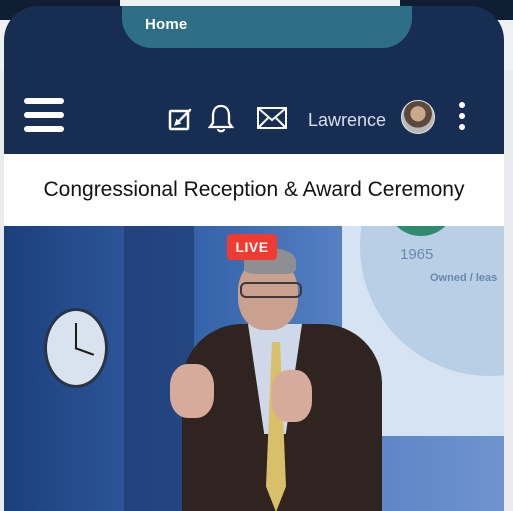 The height and width of the screenshot is (511, 513). I want to click on projection-year-text: 1965, so click(417, 254).